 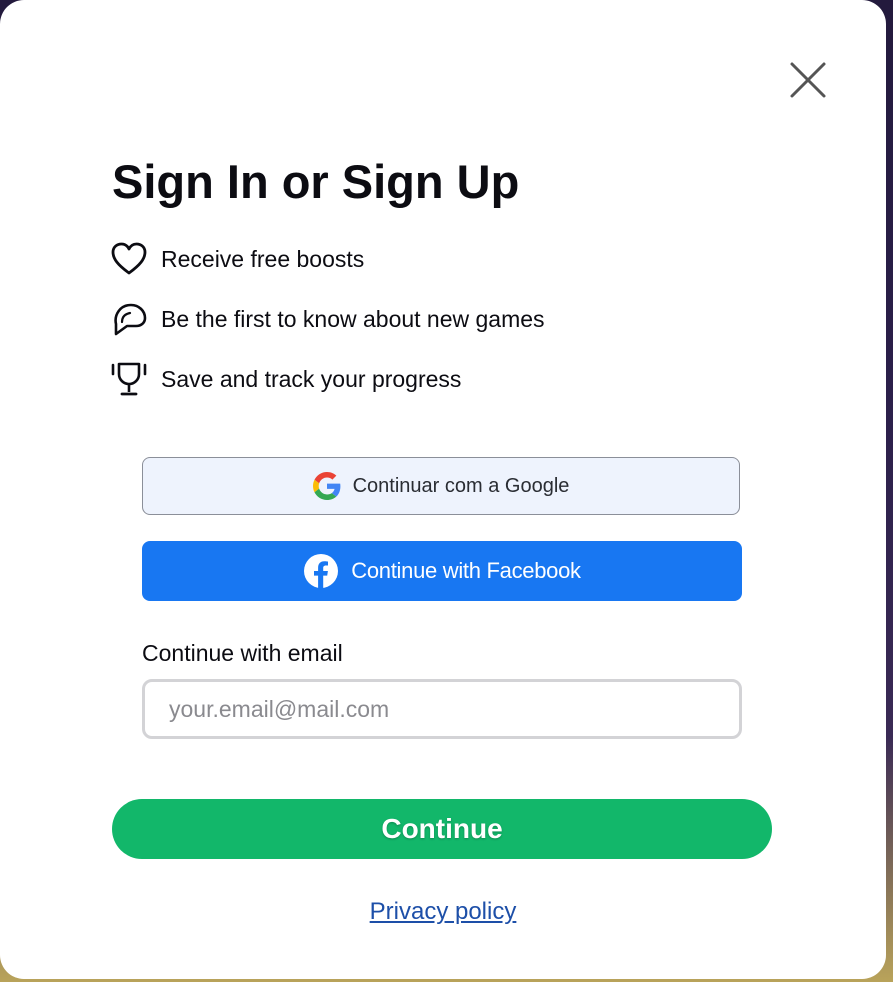 What do you see at coordinates (442, 709) in the screenshot?
I see `email-input` at bounding box center [442, 709].